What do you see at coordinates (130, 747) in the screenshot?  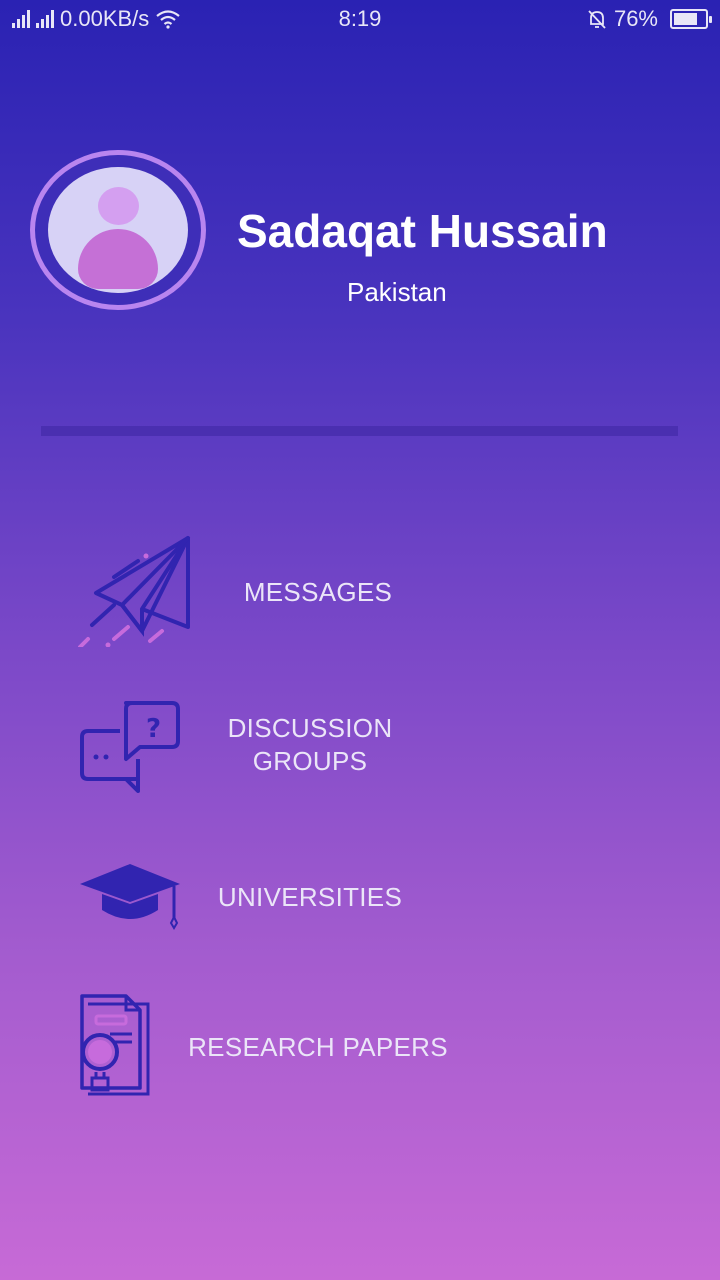 I see `chat-bubbles-icon: ?` at bounding box center [130, 747].